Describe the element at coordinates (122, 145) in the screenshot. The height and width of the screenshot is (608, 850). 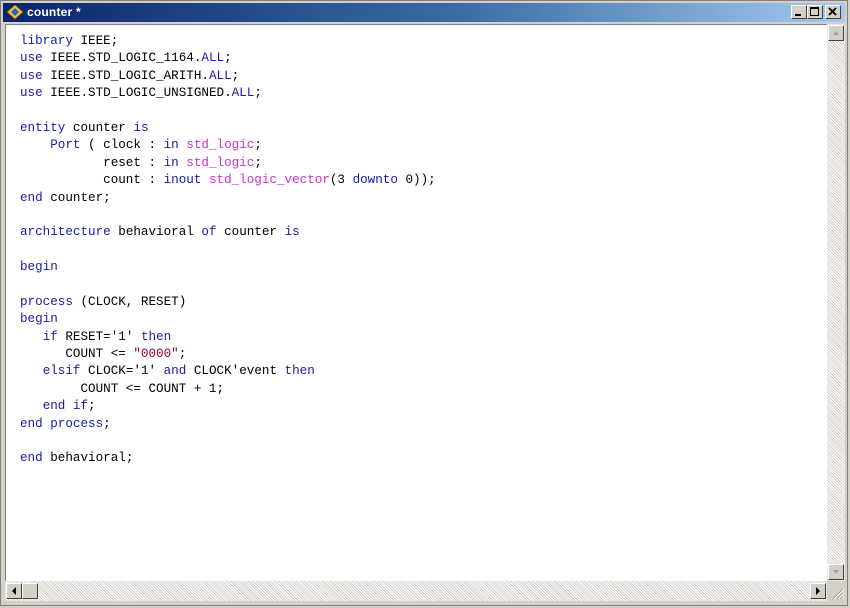
I see `code-token: ( clock :` at that location.